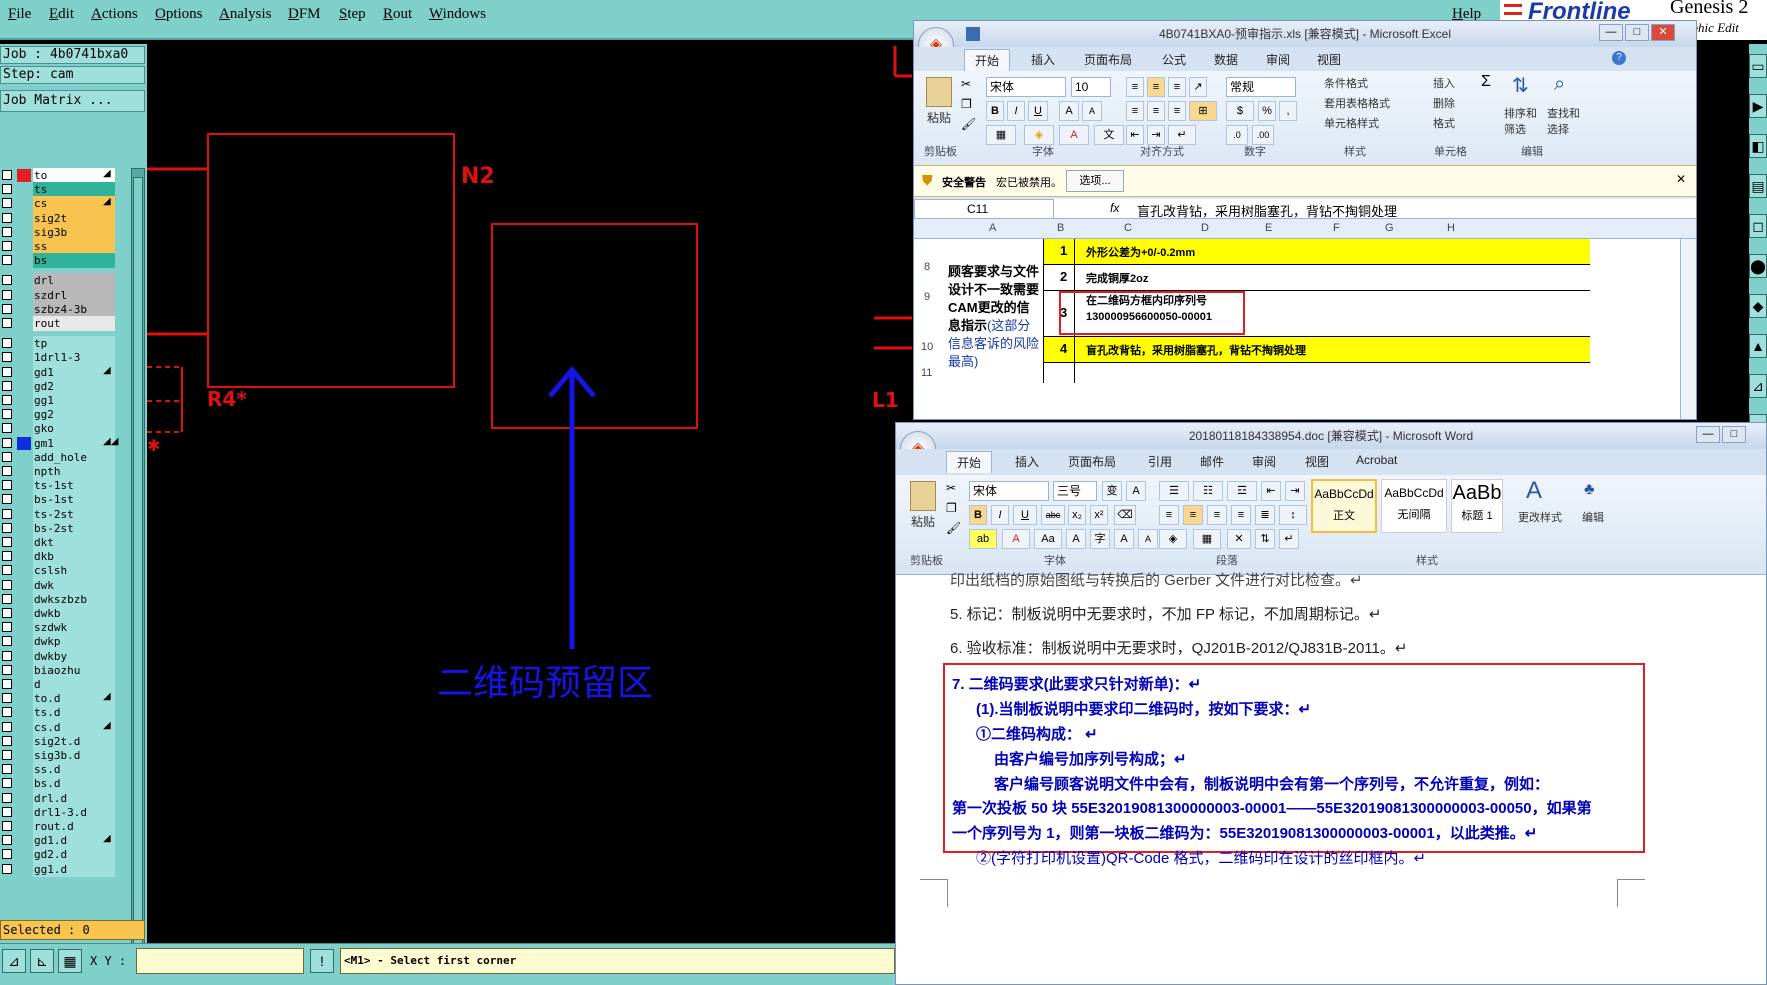 The width and height of the screenshot is (1767, 985). I want to click on vertical-scrollbar, so click(1688, 329).